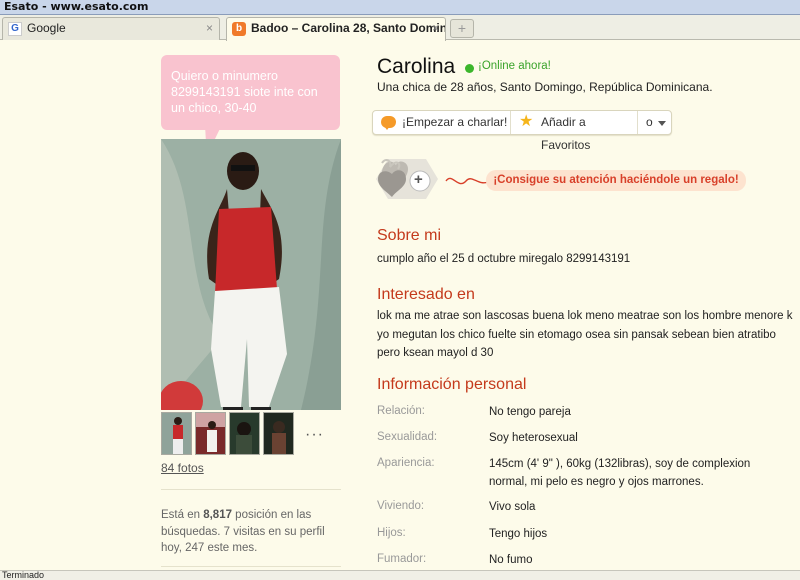 This screenshot has width=800, height=580. I want to click on info-label-living: Viviendo:, so click(401, 506).